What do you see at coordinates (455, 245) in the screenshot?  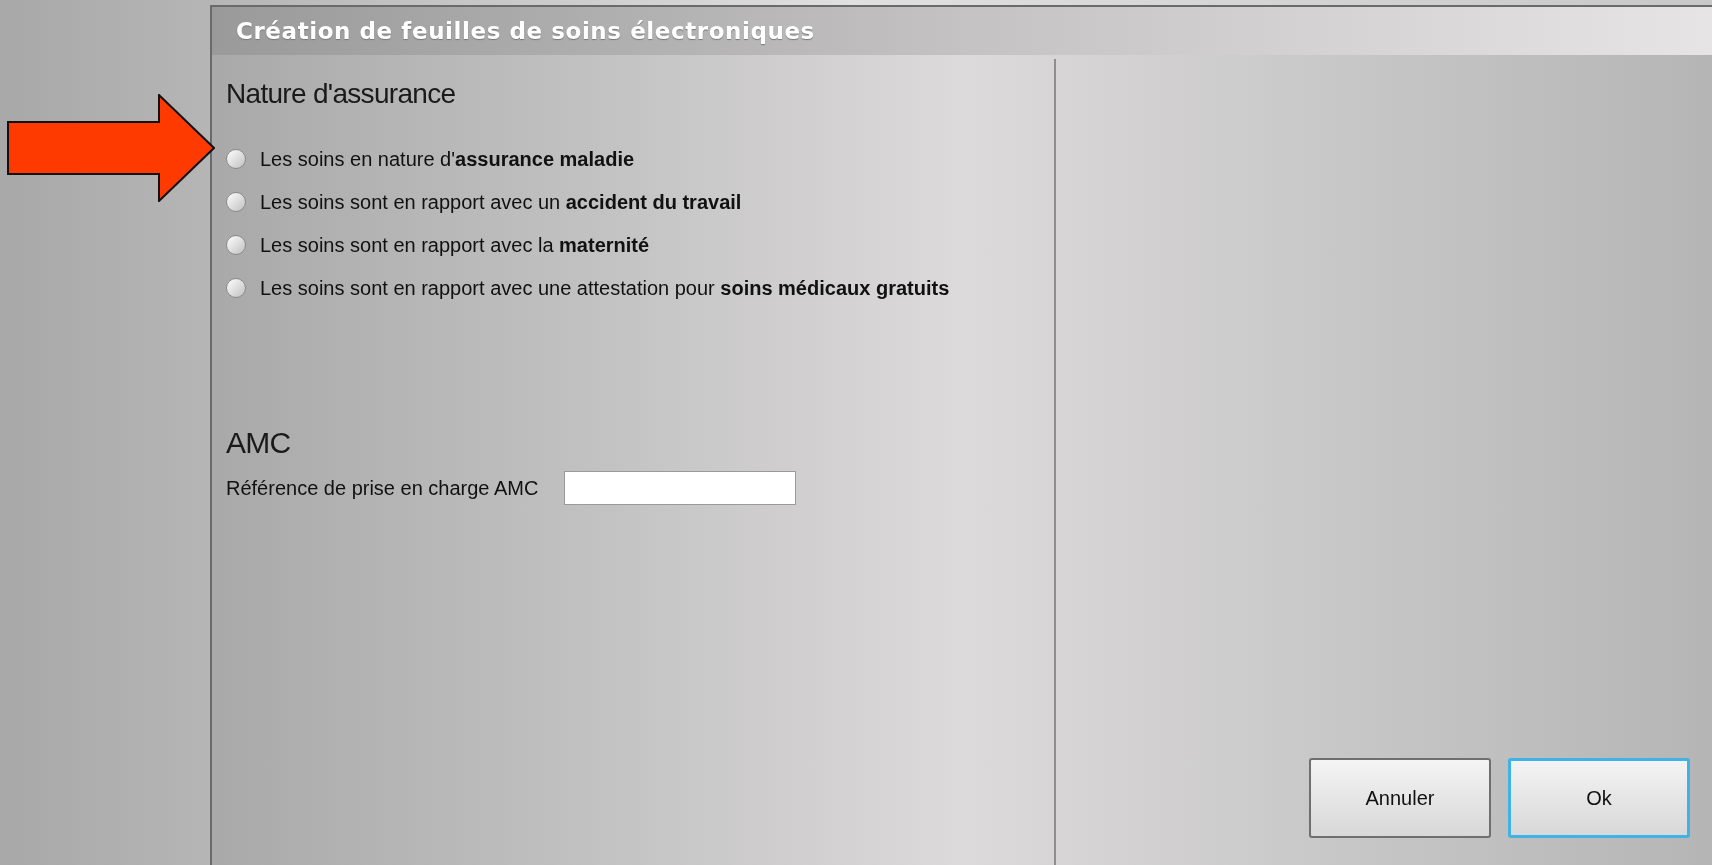 I see `radio-label: Les soins sont en rapport avec la maternité` at bounding box center [455, 245].